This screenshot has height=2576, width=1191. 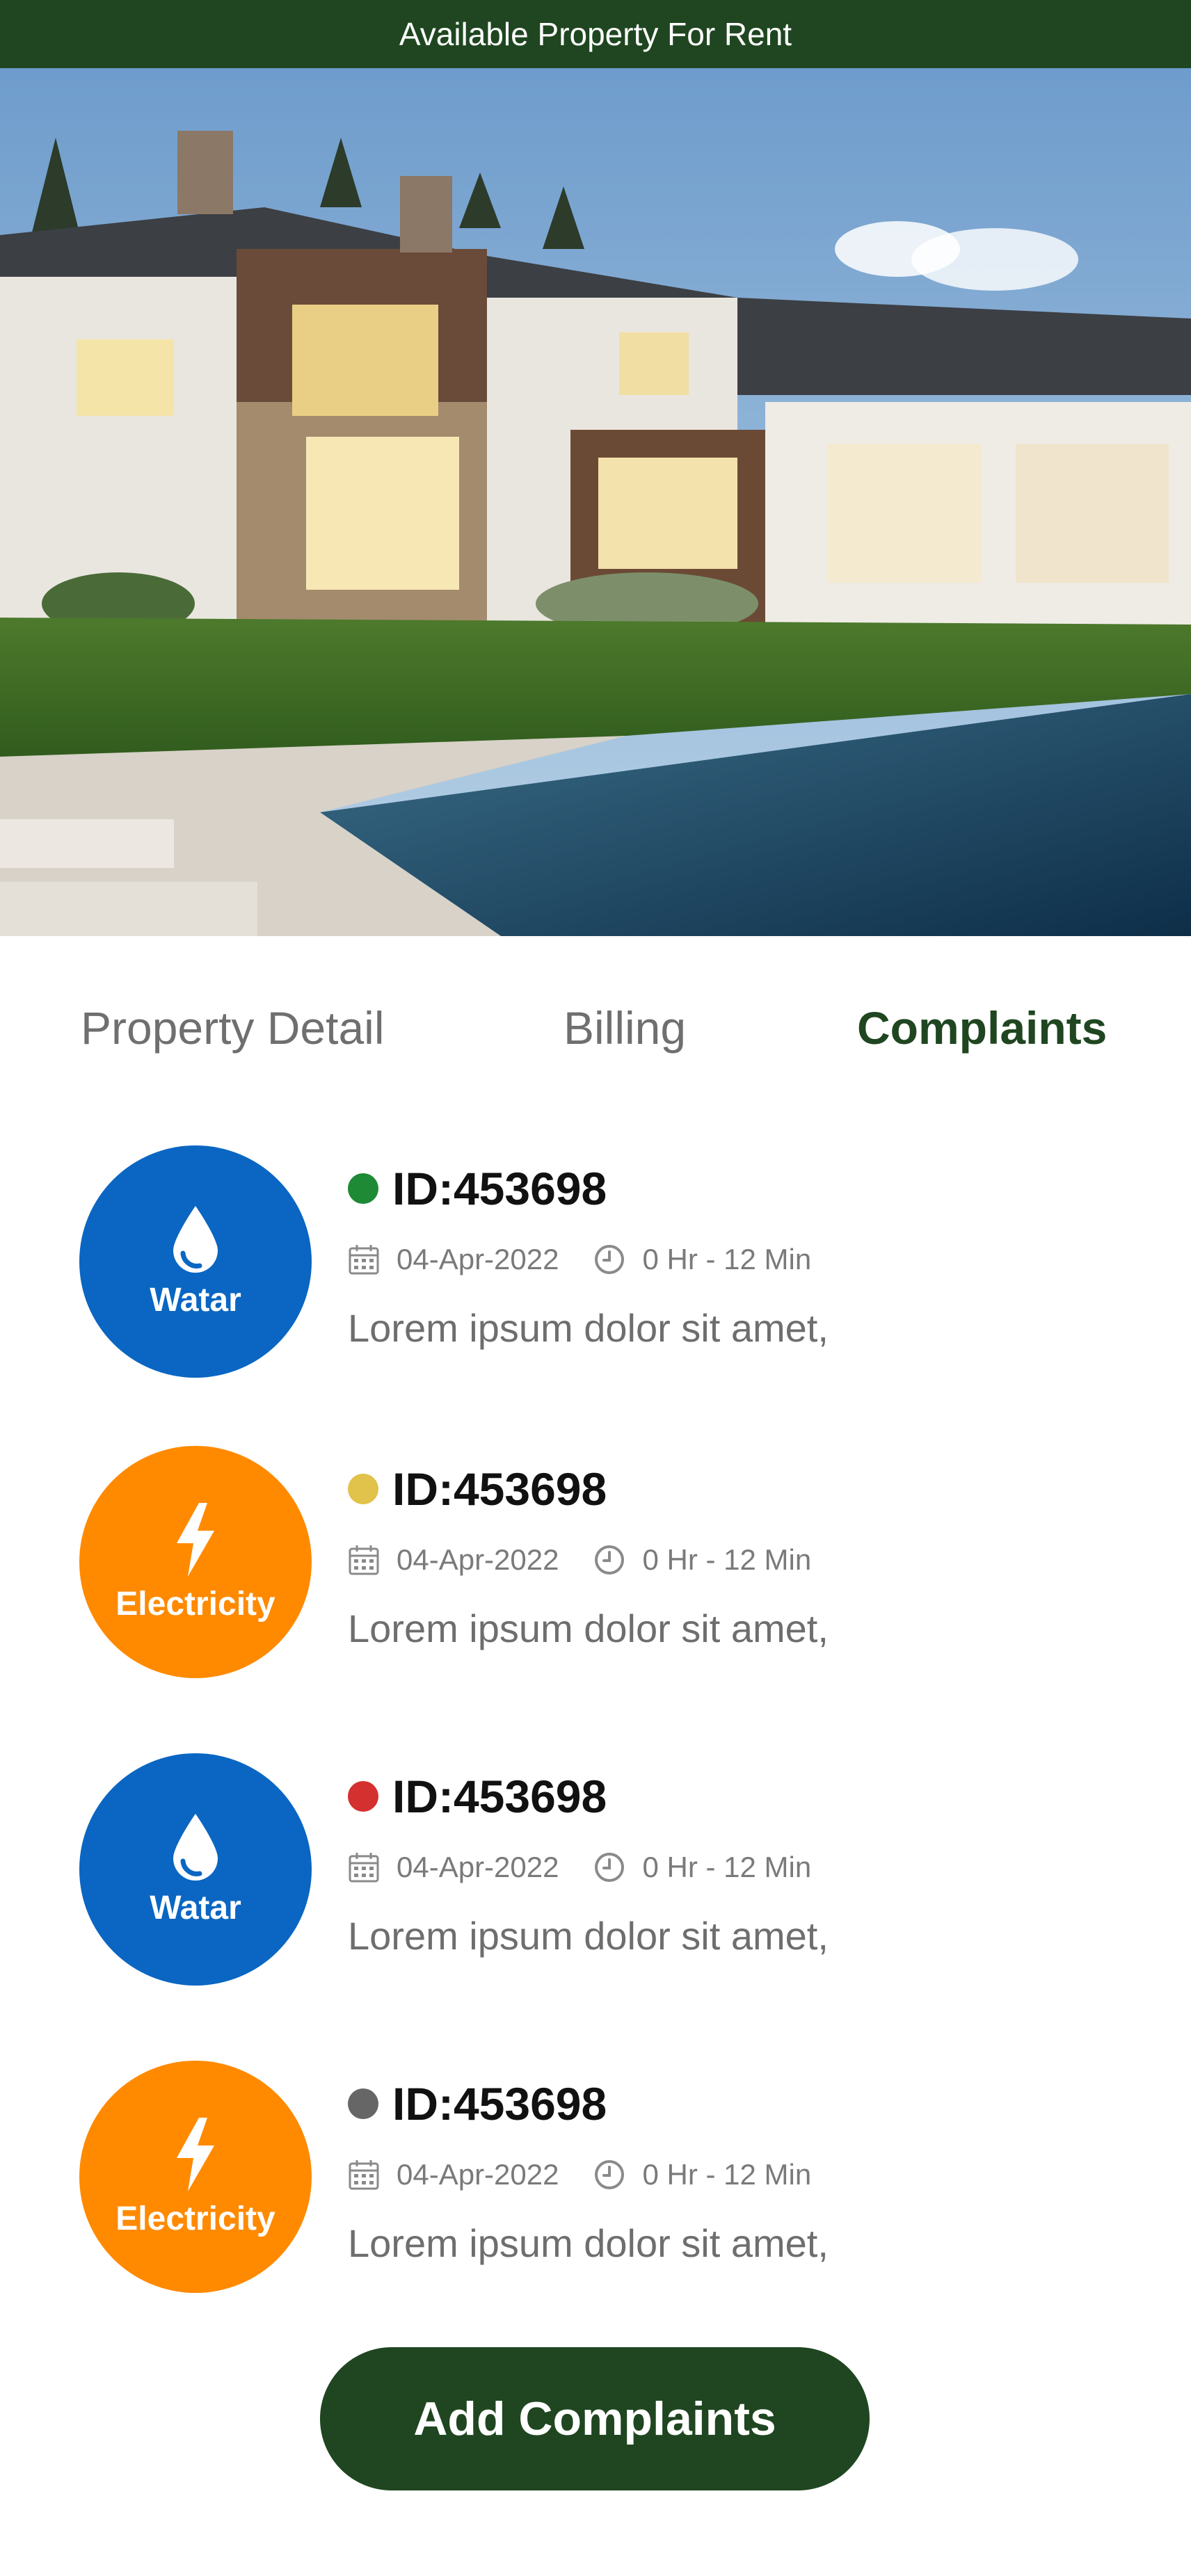 I want to click on tab-bar: Property Detail Billing Complaints, so click(x=595, y=1036).